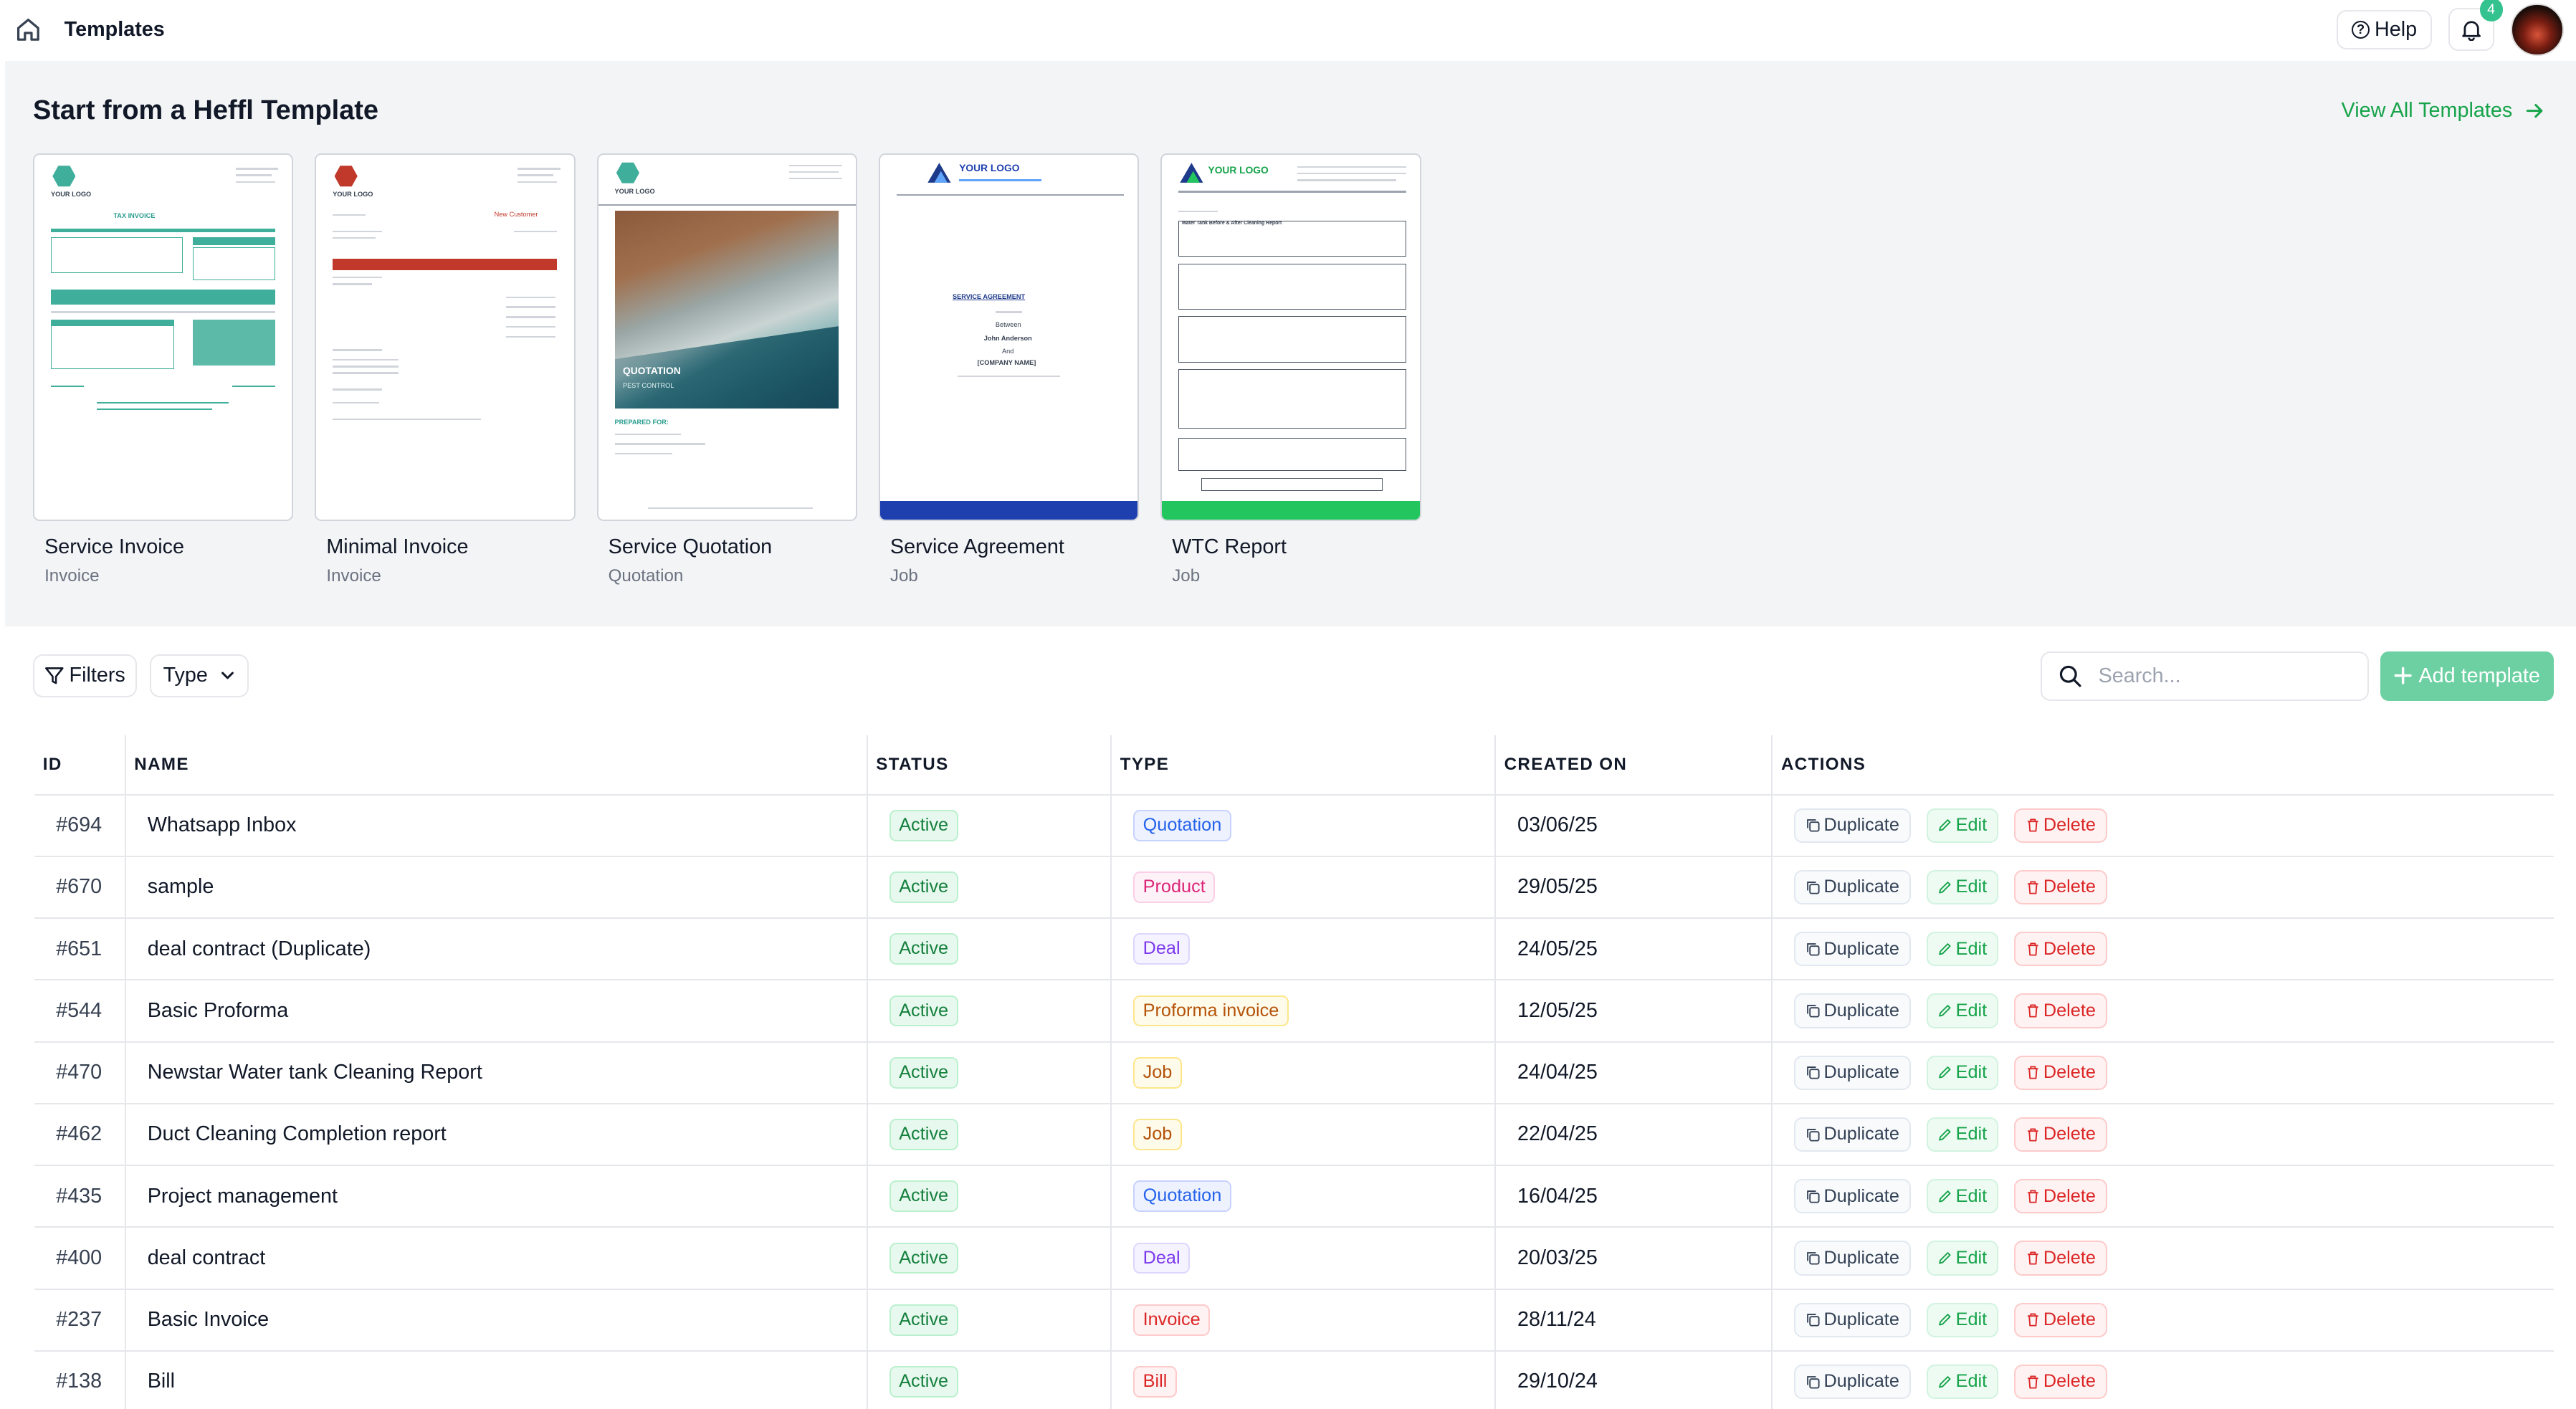 This screenshot has height=1409, width=2576. Describe the element at coordinates (28, 30) in the screenshot. I see `home-icon` at that location.